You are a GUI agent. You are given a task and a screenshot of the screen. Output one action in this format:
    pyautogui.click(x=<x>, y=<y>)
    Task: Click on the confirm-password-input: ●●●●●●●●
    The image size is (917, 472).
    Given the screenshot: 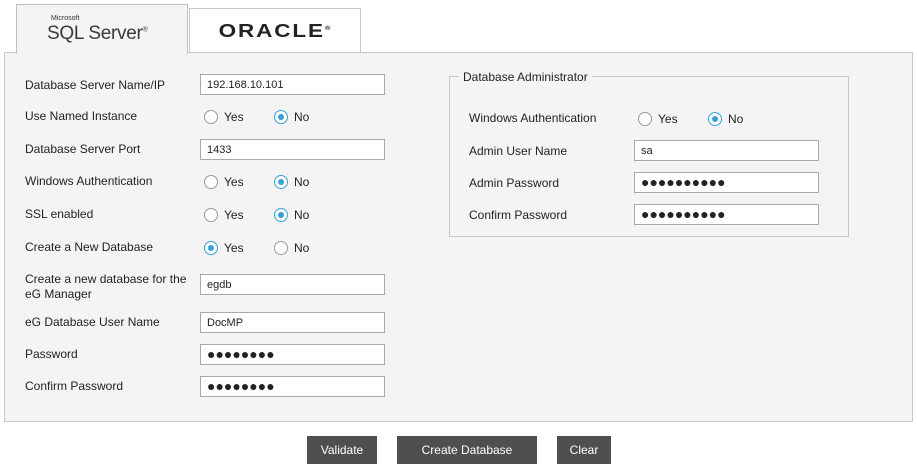 What is the action you would take?
    pyautogui.click(x=292, y=386)
    